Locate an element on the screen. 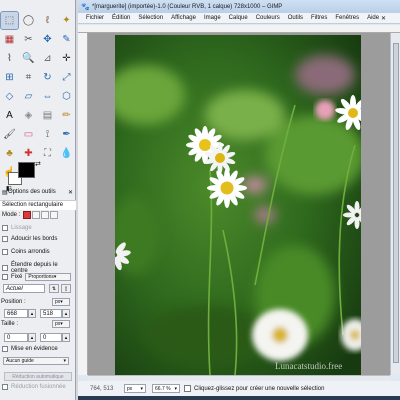 The image size is (400, 400). scale-tool-button: ⤢ is located at coordinates (66, 77).